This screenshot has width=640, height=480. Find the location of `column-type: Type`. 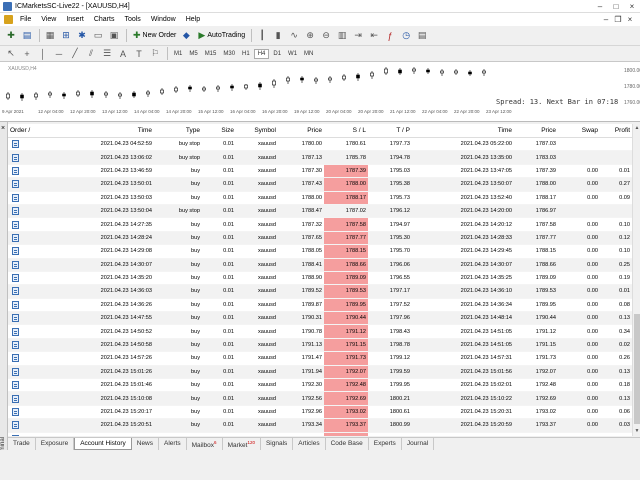

column-type: Type is located at coordinates (178, 130).